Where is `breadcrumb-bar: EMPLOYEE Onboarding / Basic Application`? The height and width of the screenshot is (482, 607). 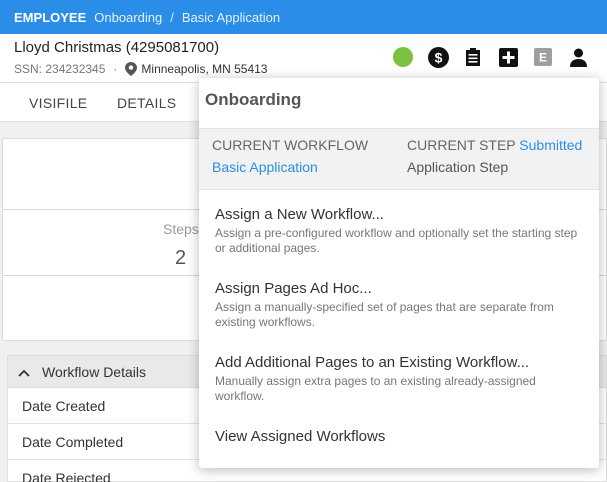
breadcrumb-bar: EMPLOYEE Onboarding / Basic Application is located at coordinates (303, 17).